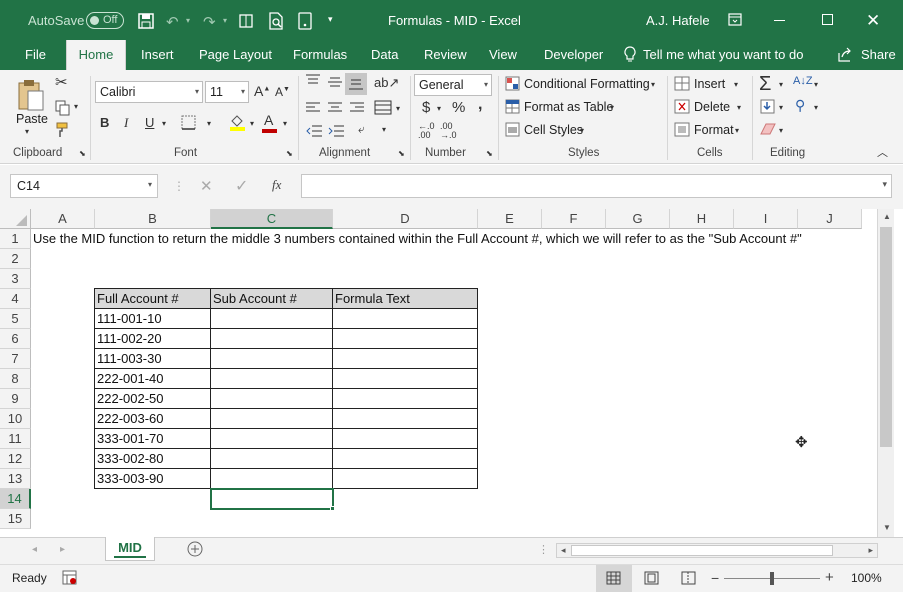 This screenshot has height=592, width=903. I want to click on autosum-icon: Σ, so click(765, 84).